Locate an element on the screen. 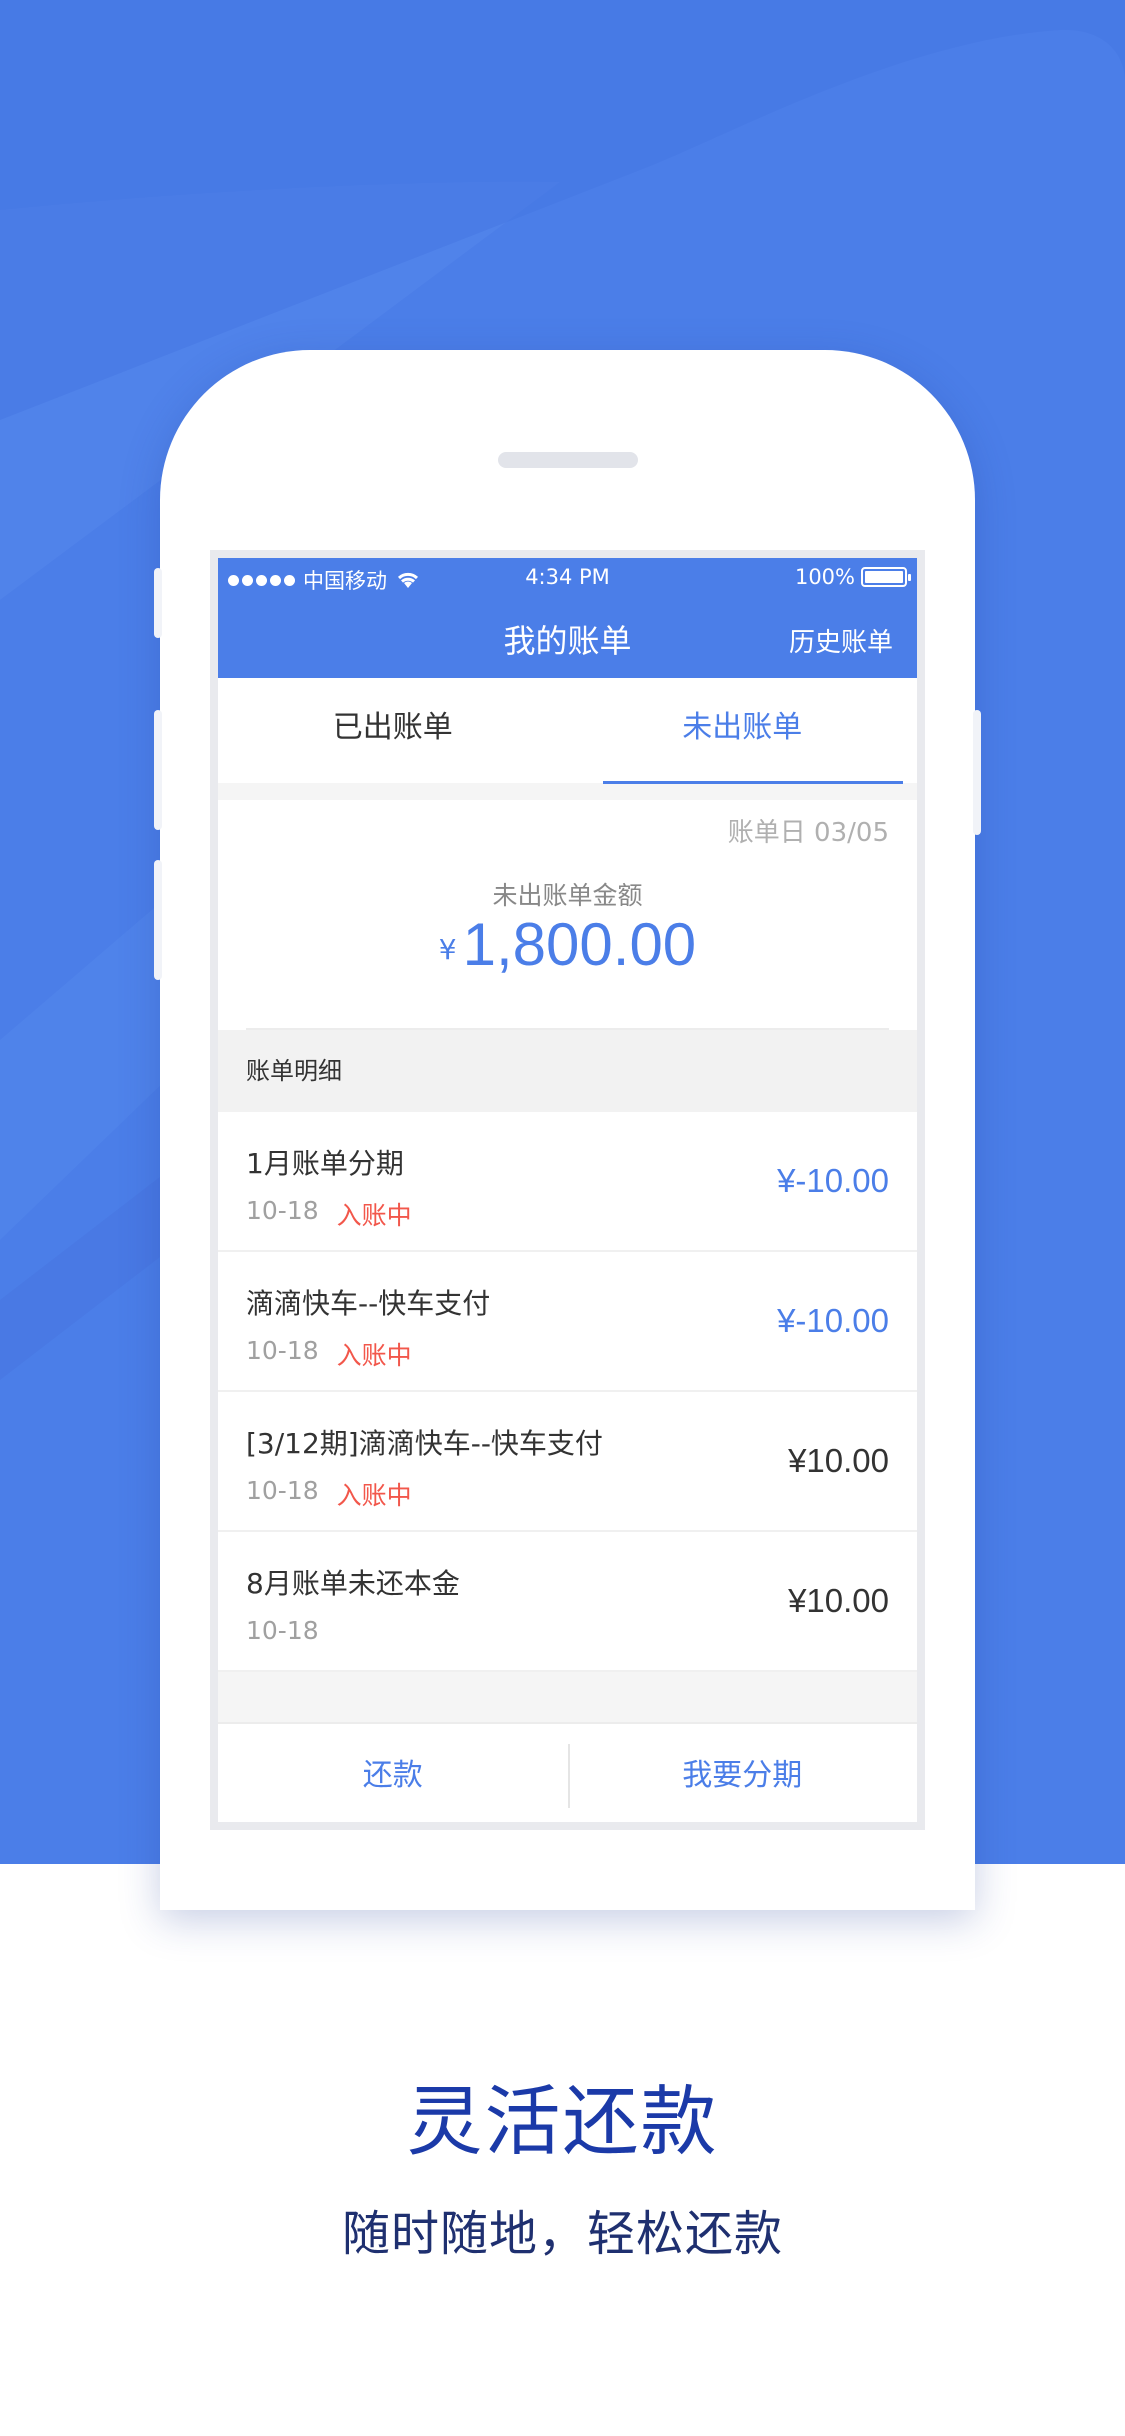  summary-amount: ¥1,800.00 is located at coordinates (567, 944).